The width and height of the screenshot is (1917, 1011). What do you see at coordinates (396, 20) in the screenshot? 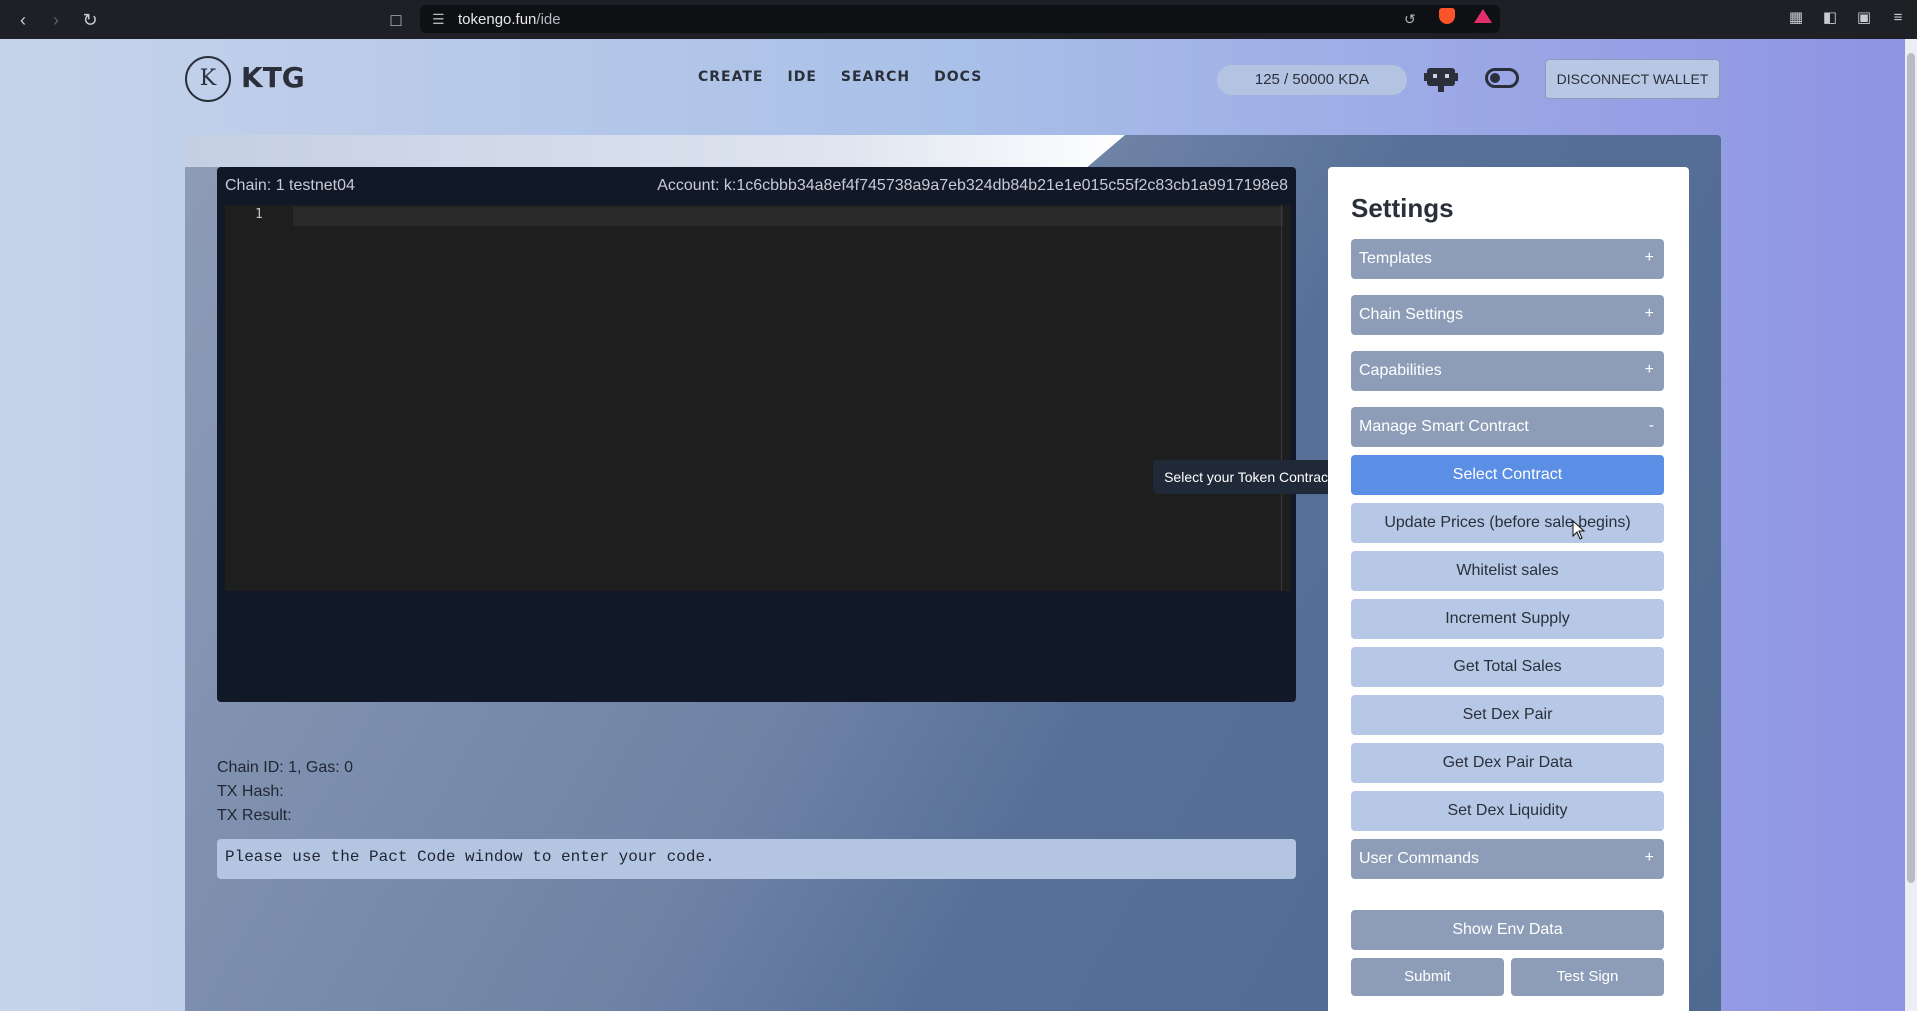
I see `bookmark-icon: □` at bounding box center [396, 20].